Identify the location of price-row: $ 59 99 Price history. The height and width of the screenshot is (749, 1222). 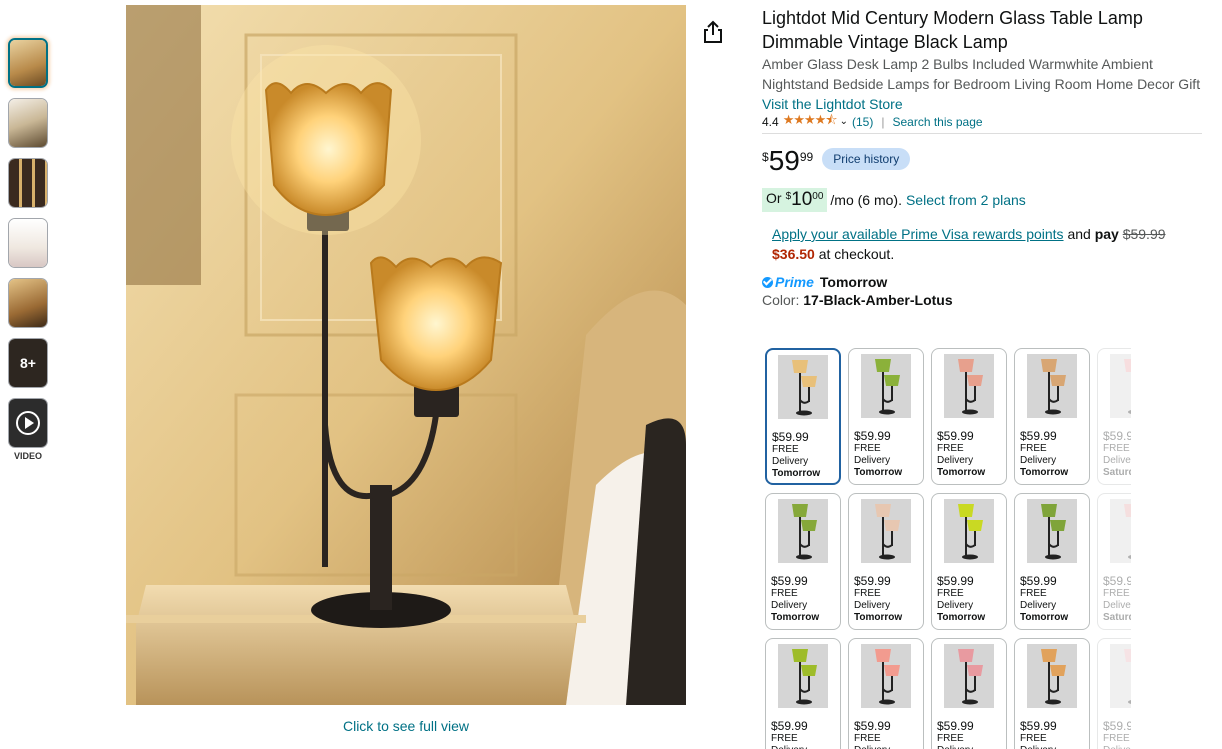
(982, 164).